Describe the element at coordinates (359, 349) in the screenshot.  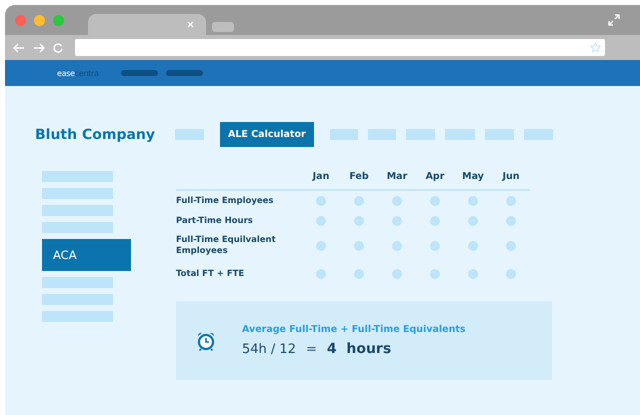
I see `result: 4 hours` at that location.